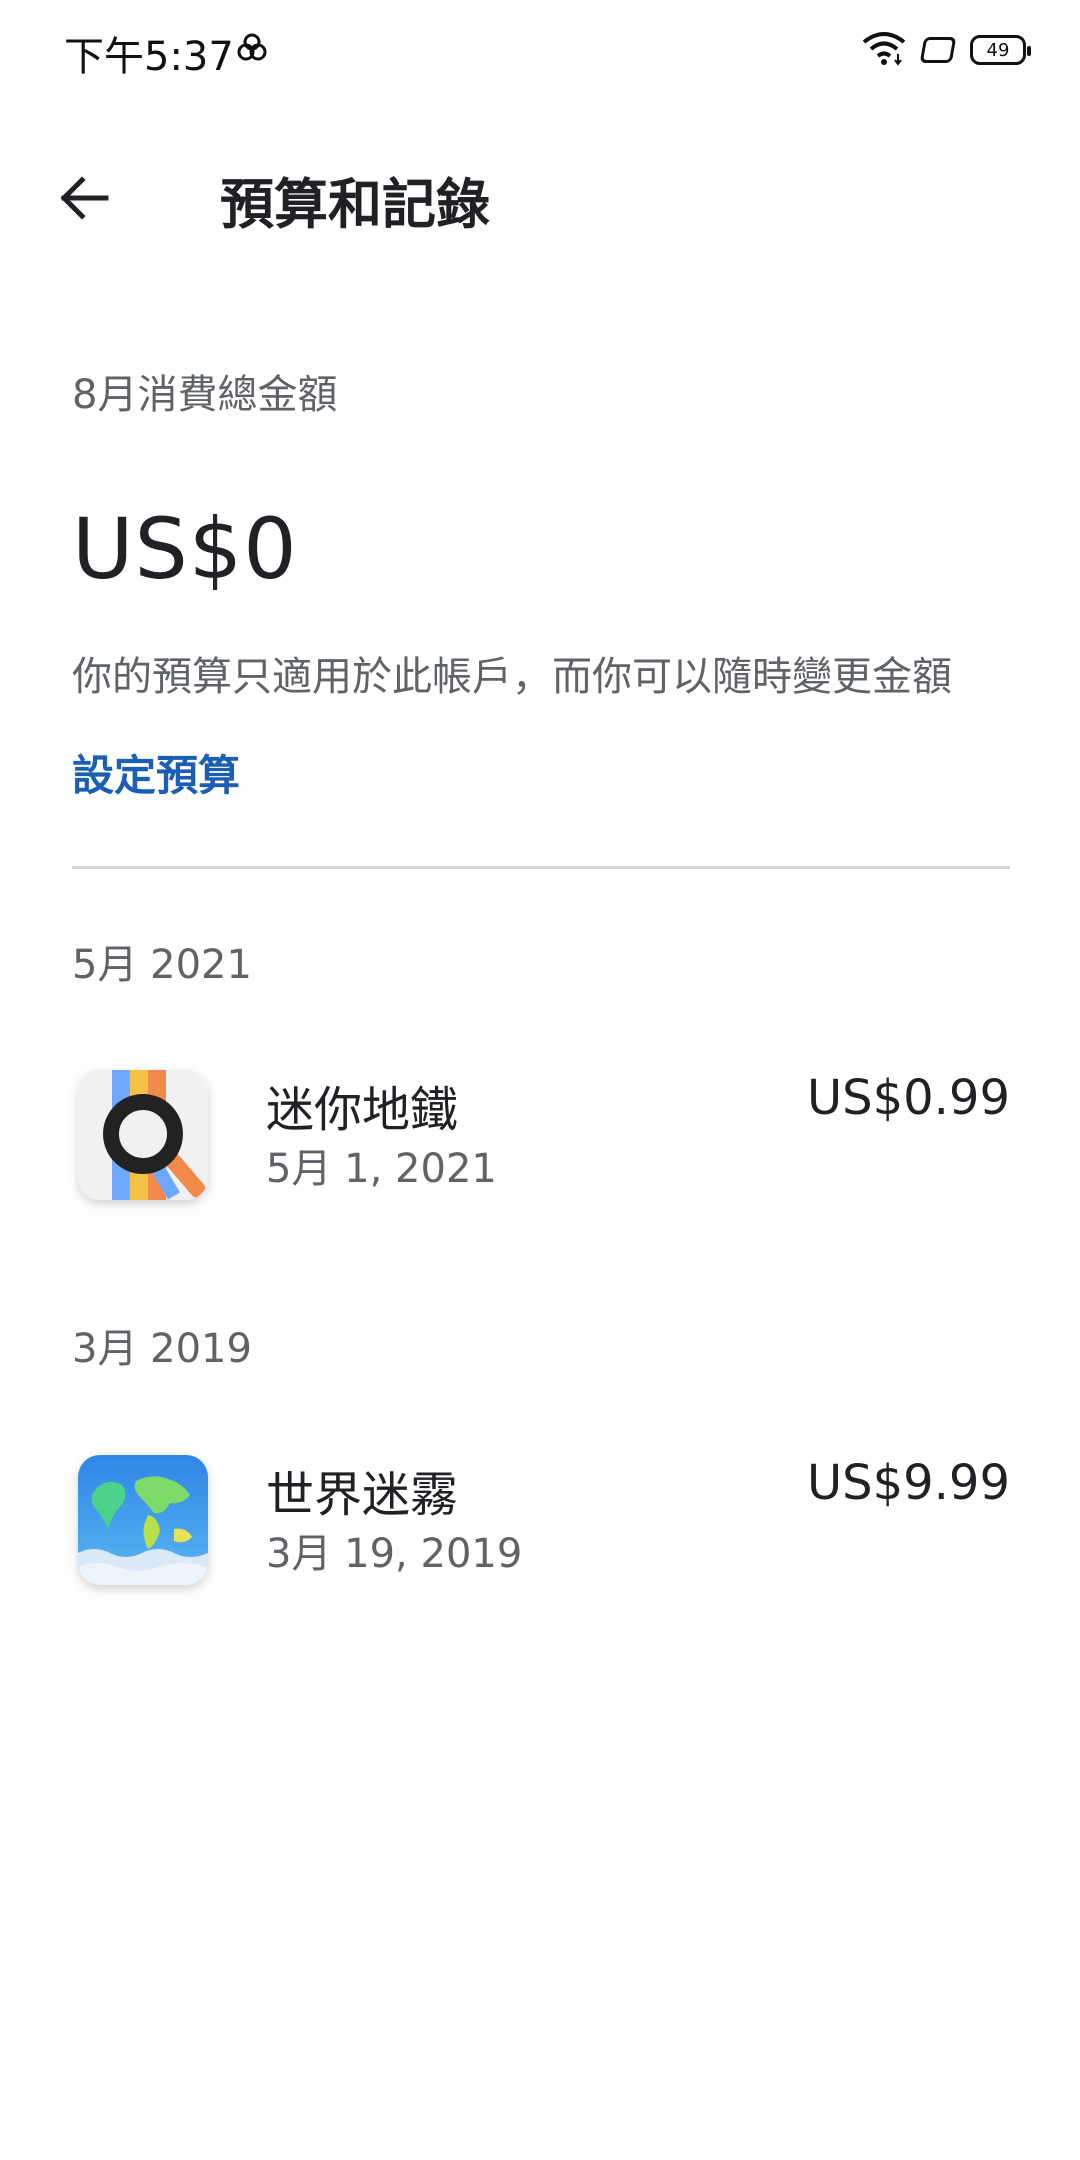 The image size is (1080, 2160). What do you see at coordinates (541, 867) in the screenshot?
I see `divider` at bounding box center [541, 867].